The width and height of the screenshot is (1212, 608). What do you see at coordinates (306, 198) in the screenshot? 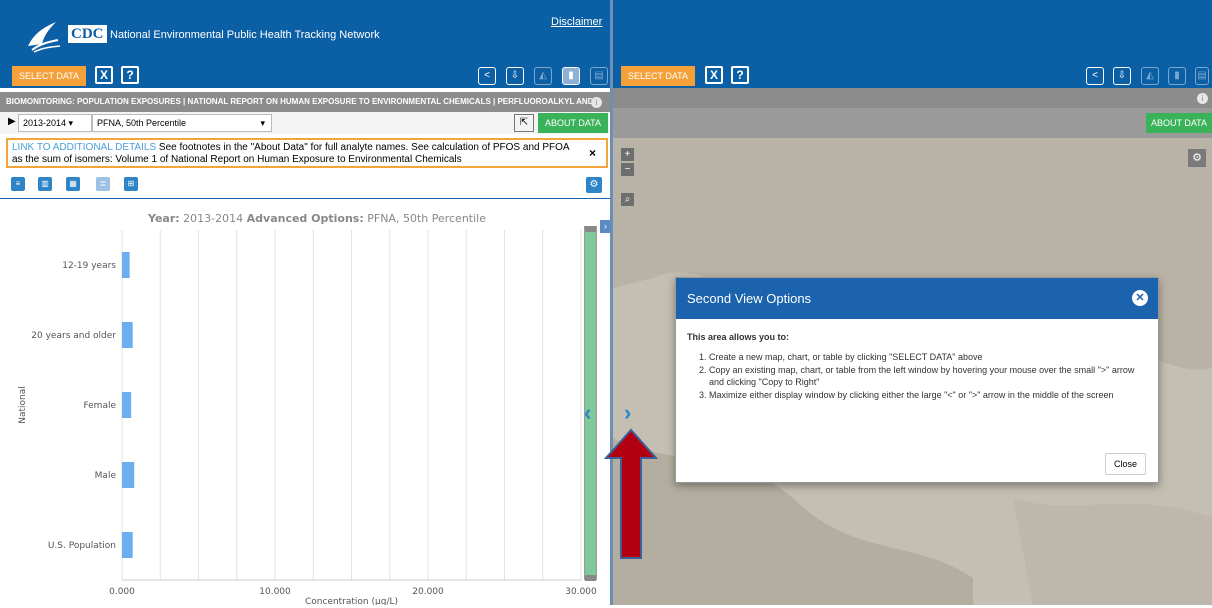
I see `divider` at bounding box center [306, 198].